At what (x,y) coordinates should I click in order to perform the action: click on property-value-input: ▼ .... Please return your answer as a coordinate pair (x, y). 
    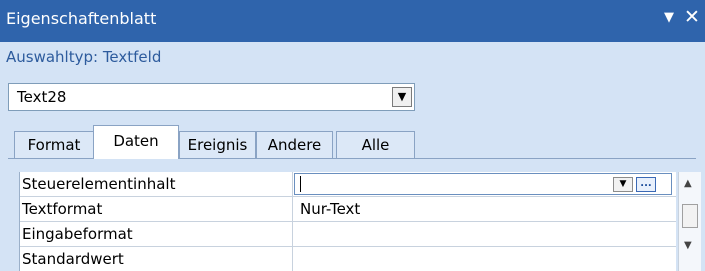
    Looking at the image, I should click on (483, 184).